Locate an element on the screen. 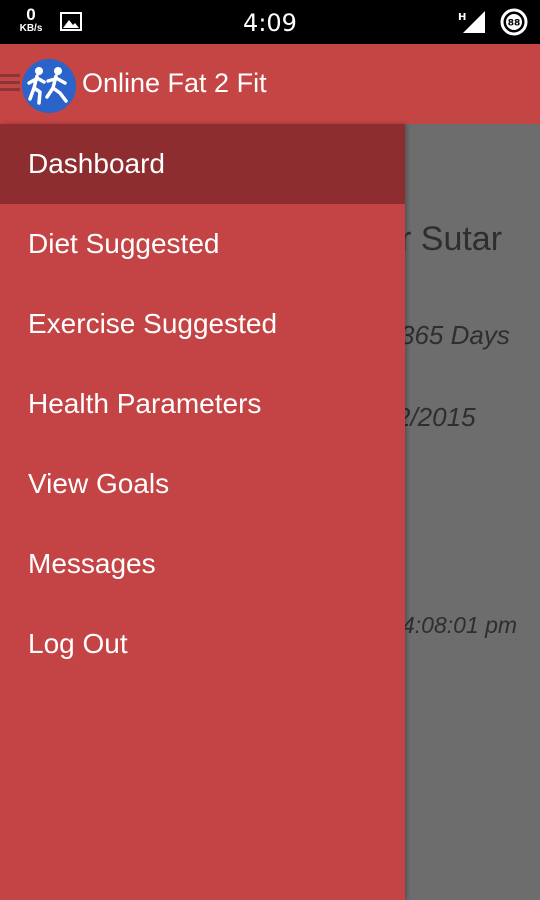 This screenshot has height=900, width=540. menu-icon is located at coordinates (10, 83).